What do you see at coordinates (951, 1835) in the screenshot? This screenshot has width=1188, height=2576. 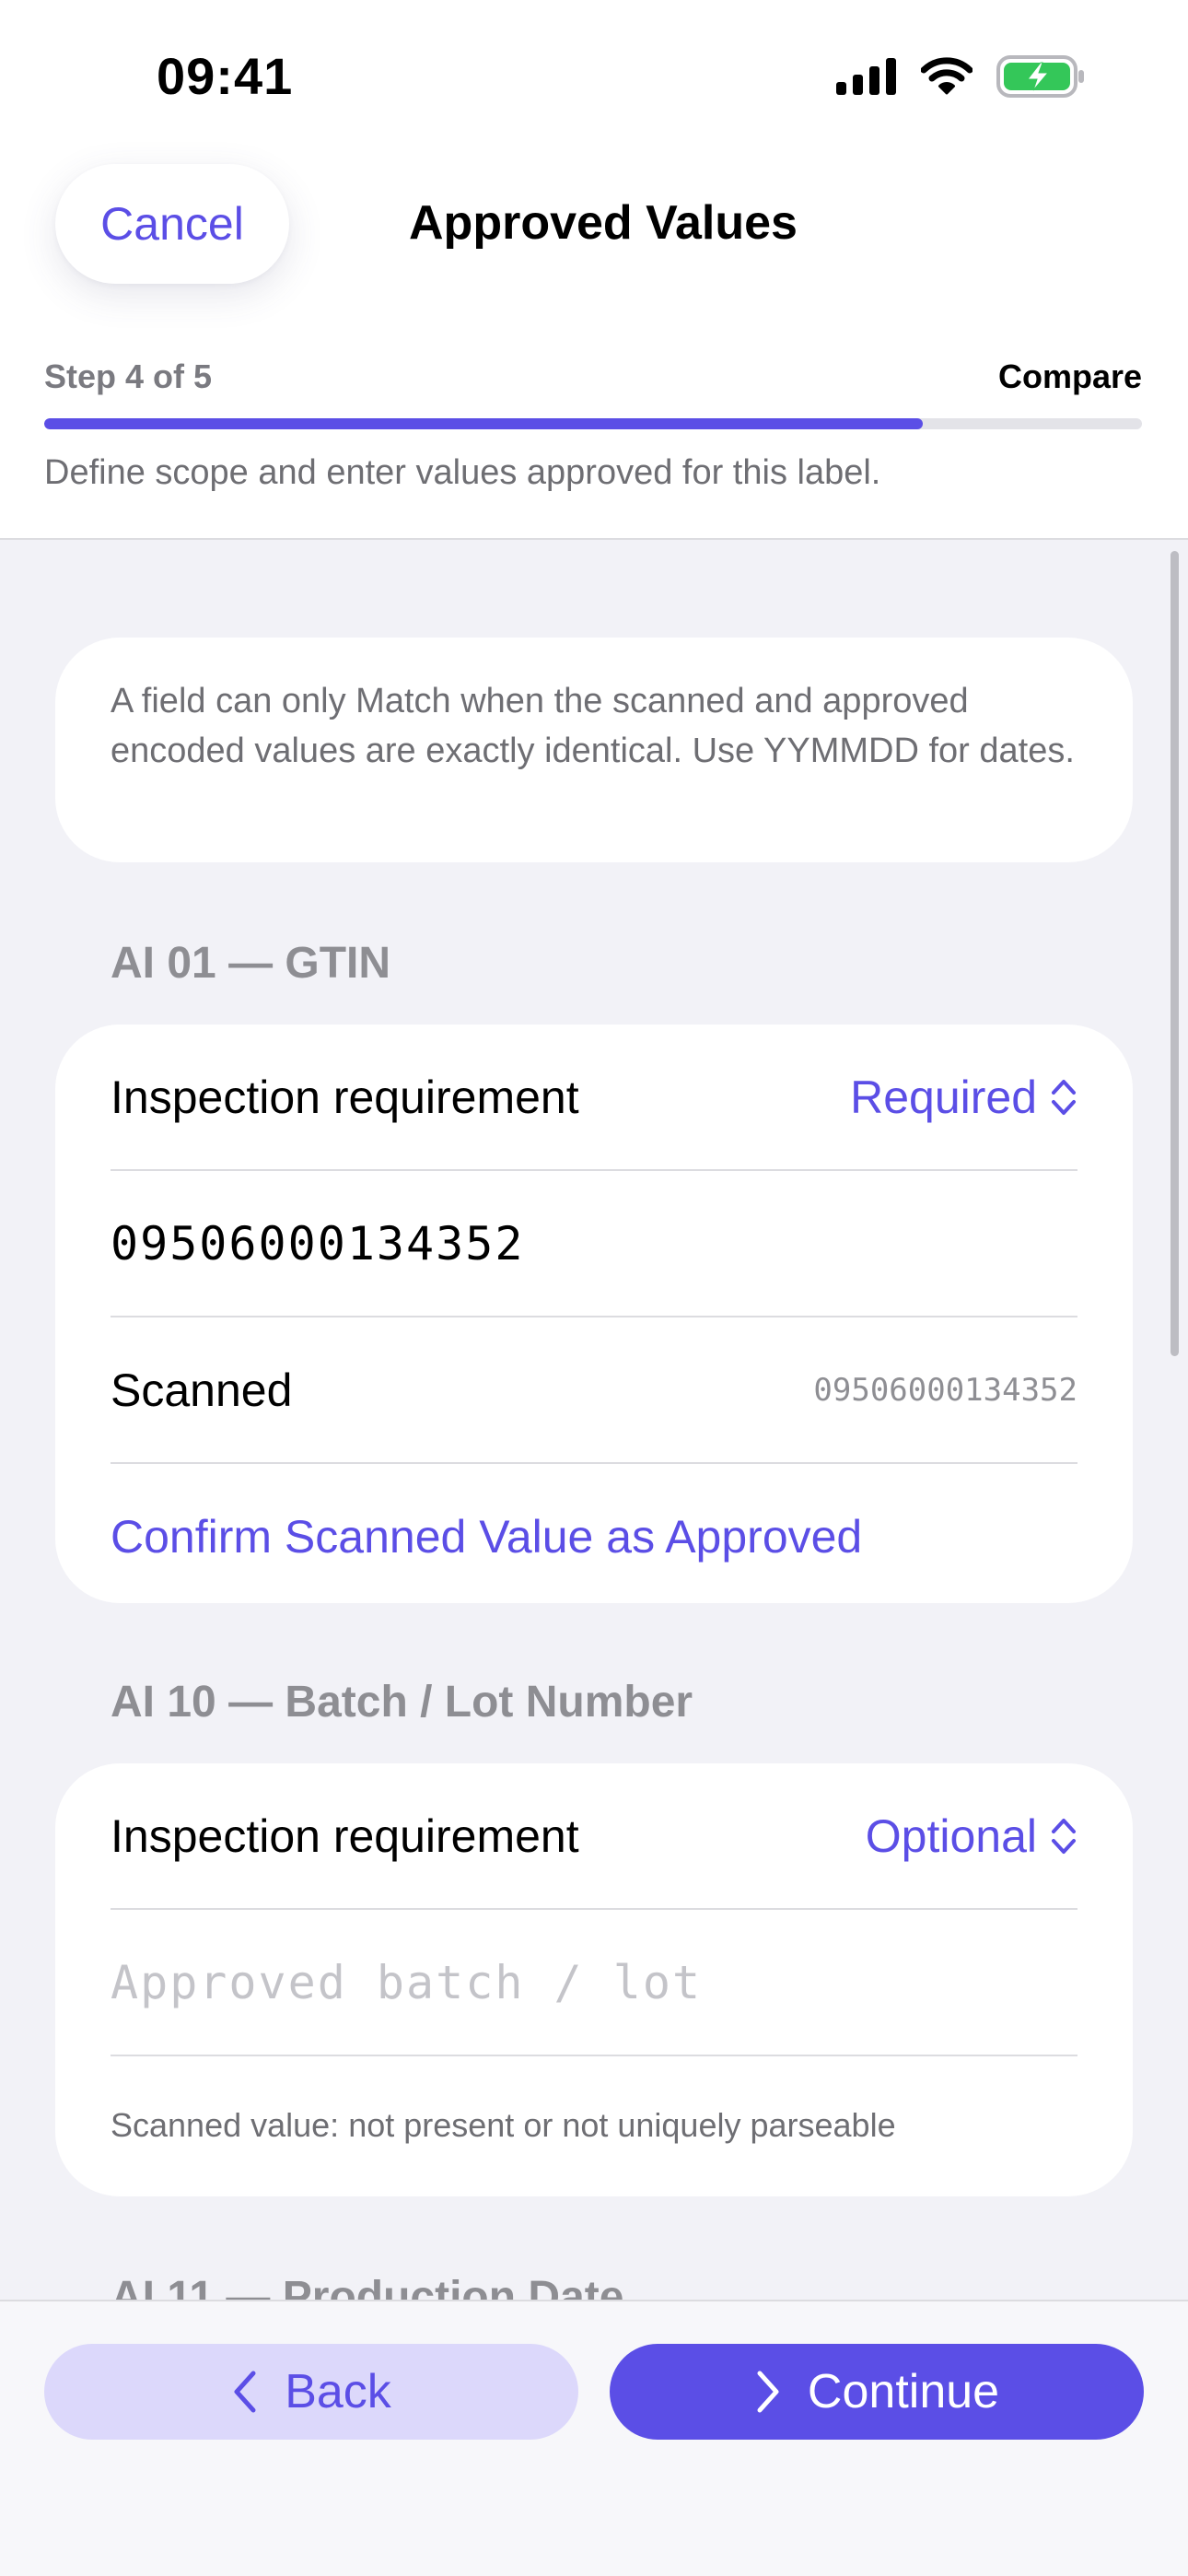 I see `requirement-value: Optional` at bounding box center [951, 1835].